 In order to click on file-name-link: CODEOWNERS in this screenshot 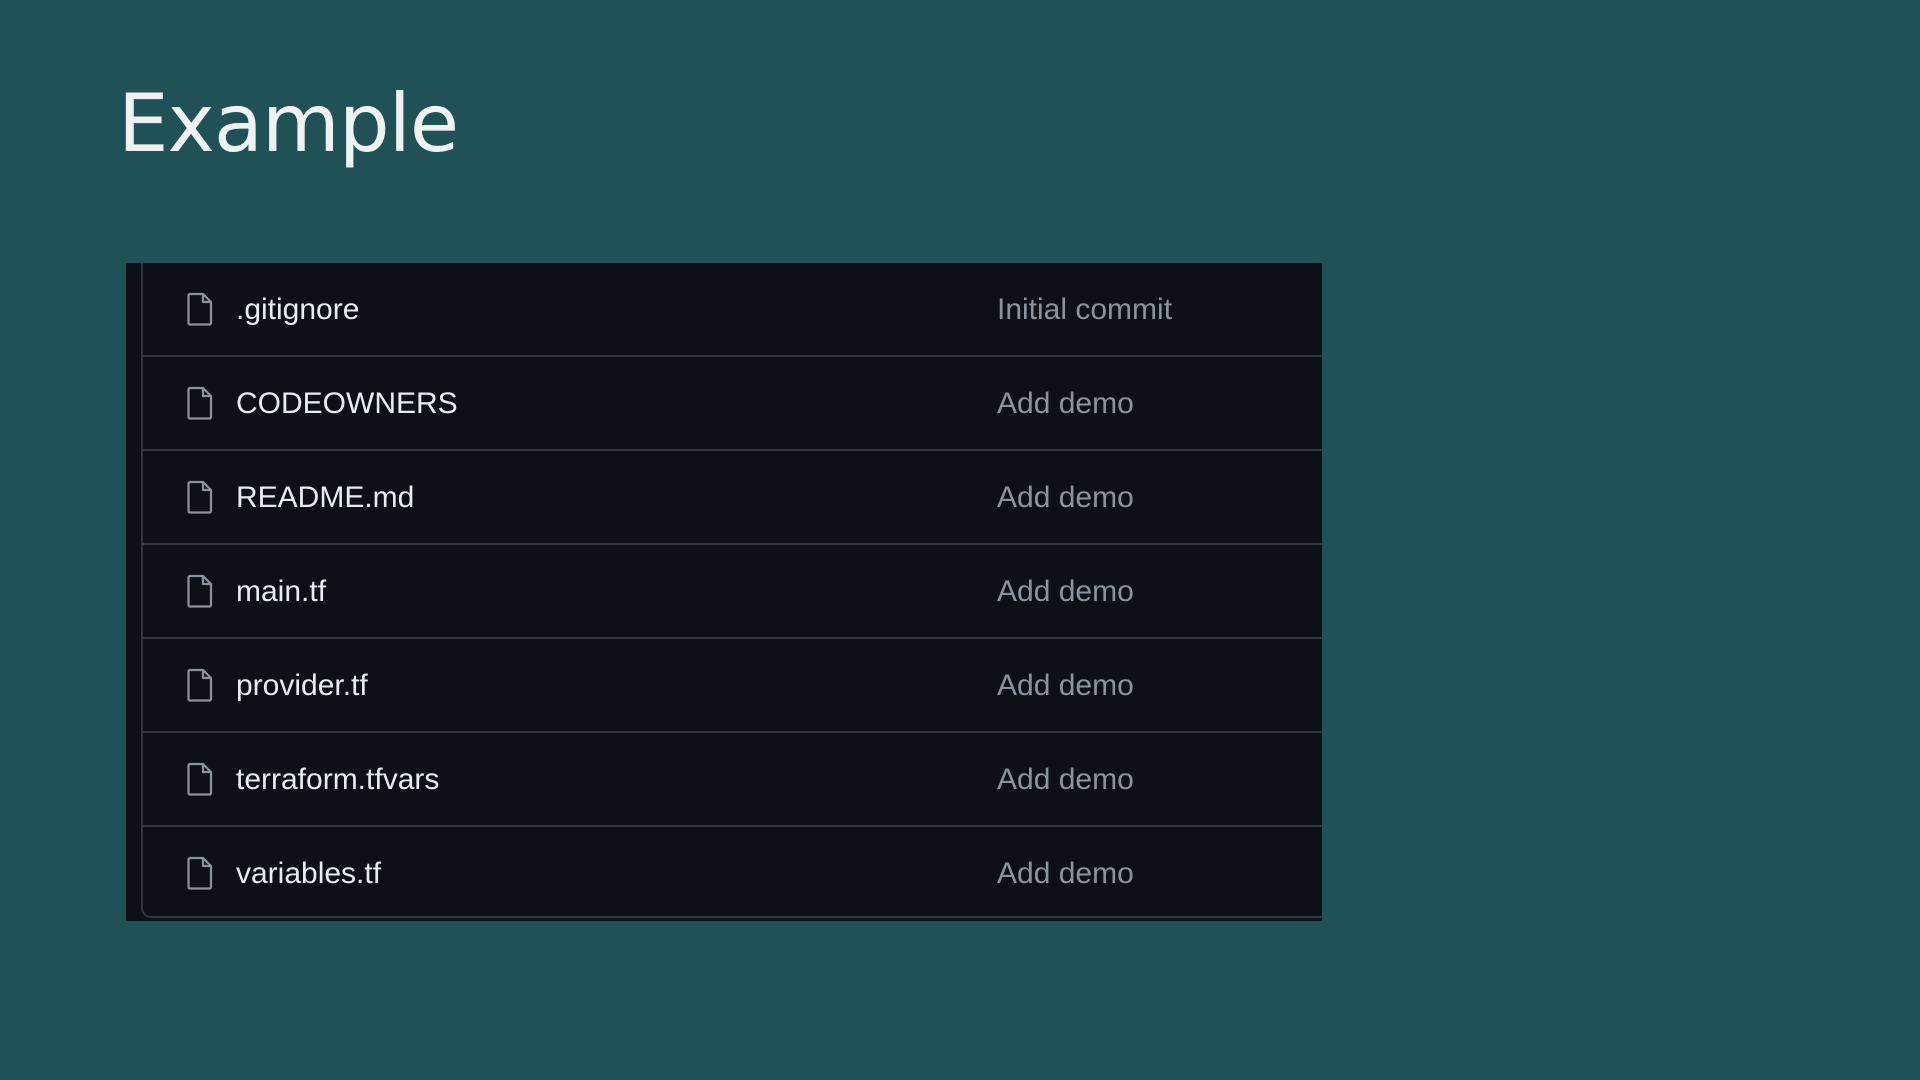, I will do `click(347, 404)`.